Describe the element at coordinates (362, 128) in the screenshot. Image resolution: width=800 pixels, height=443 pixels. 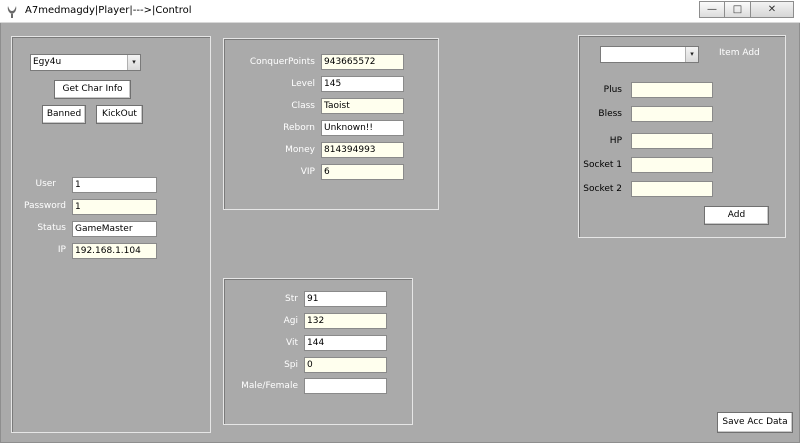
I see `reborn-field: Unknown!!` at that location.